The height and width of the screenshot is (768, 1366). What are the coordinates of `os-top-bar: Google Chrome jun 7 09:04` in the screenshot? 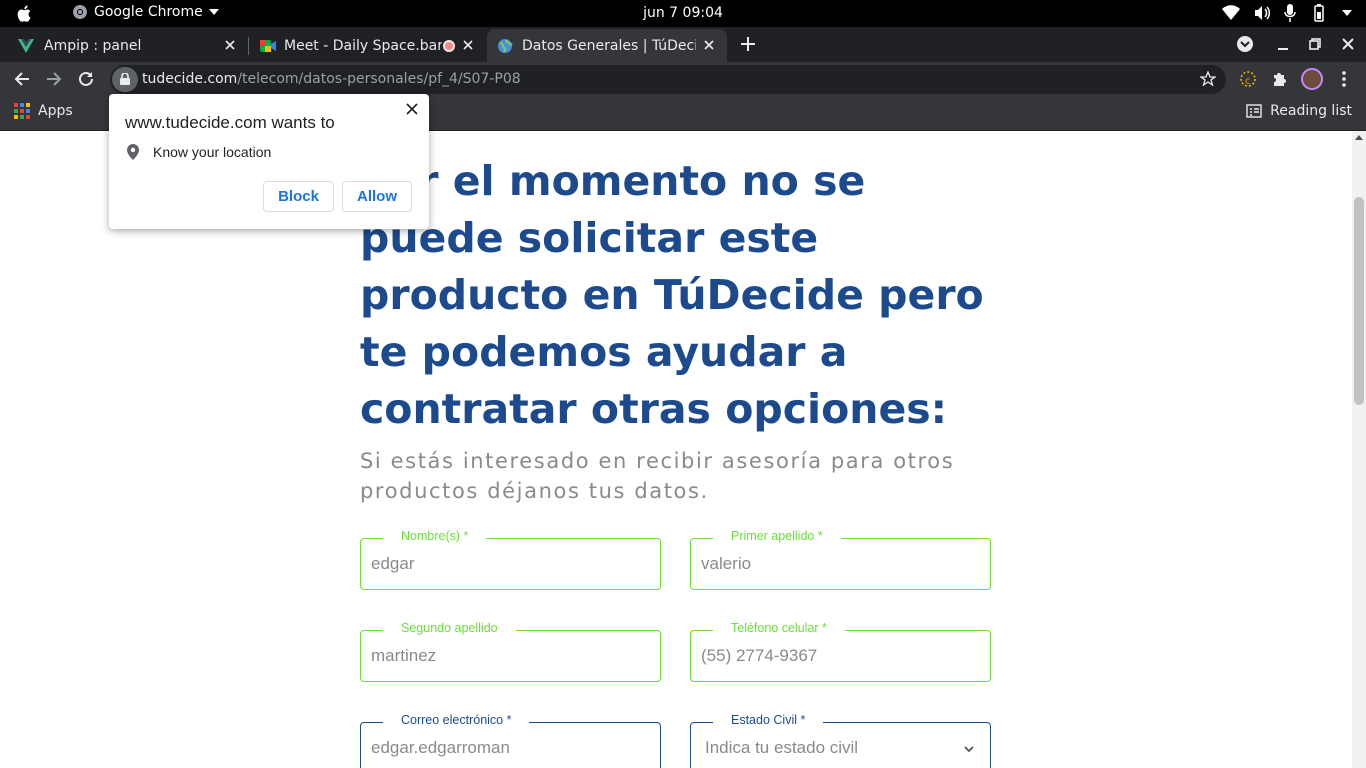 It's located at (683, 13).